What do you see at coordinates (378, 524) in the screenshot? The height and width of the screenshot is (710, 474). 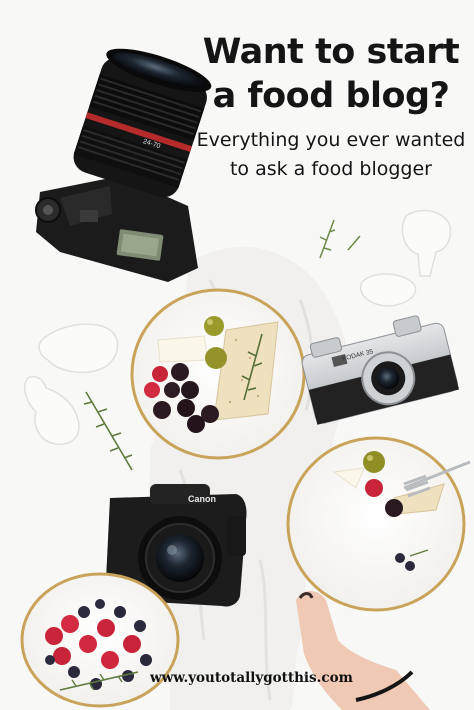 I see `right-plate` at bounding box center [378, 524].